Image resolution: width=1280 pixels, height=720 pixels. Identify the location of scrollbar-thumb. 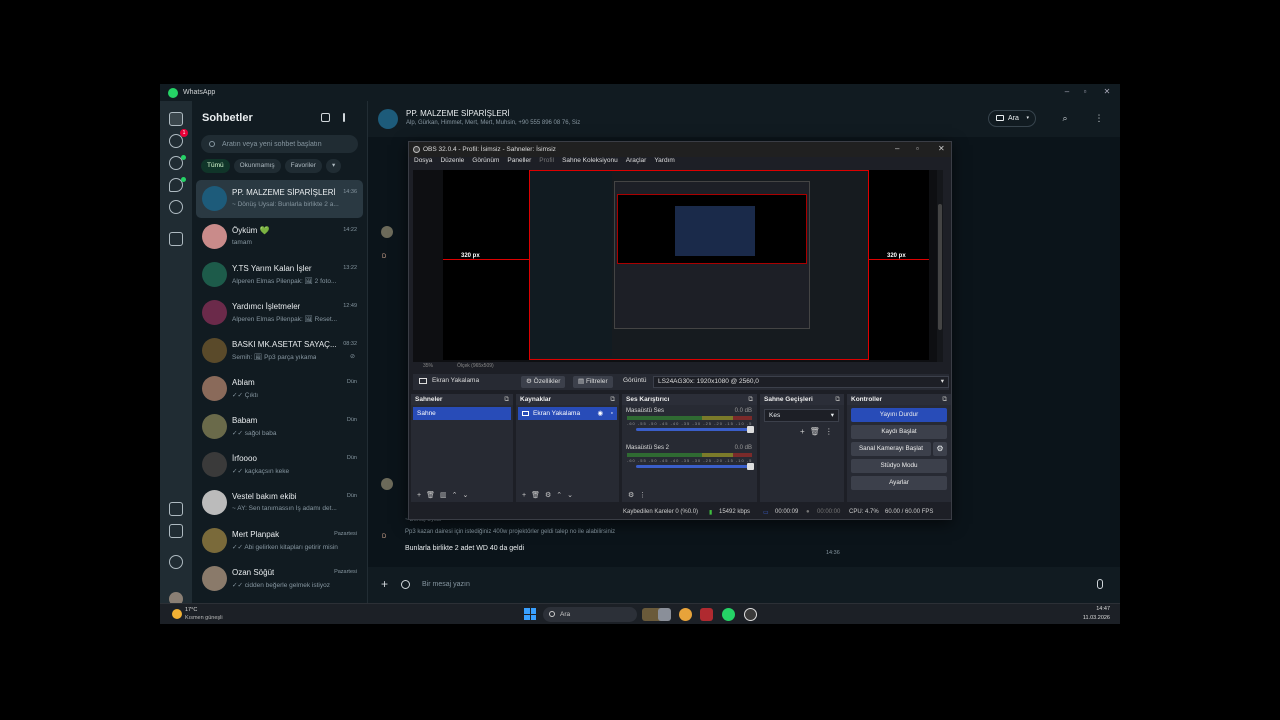
(940, 267).